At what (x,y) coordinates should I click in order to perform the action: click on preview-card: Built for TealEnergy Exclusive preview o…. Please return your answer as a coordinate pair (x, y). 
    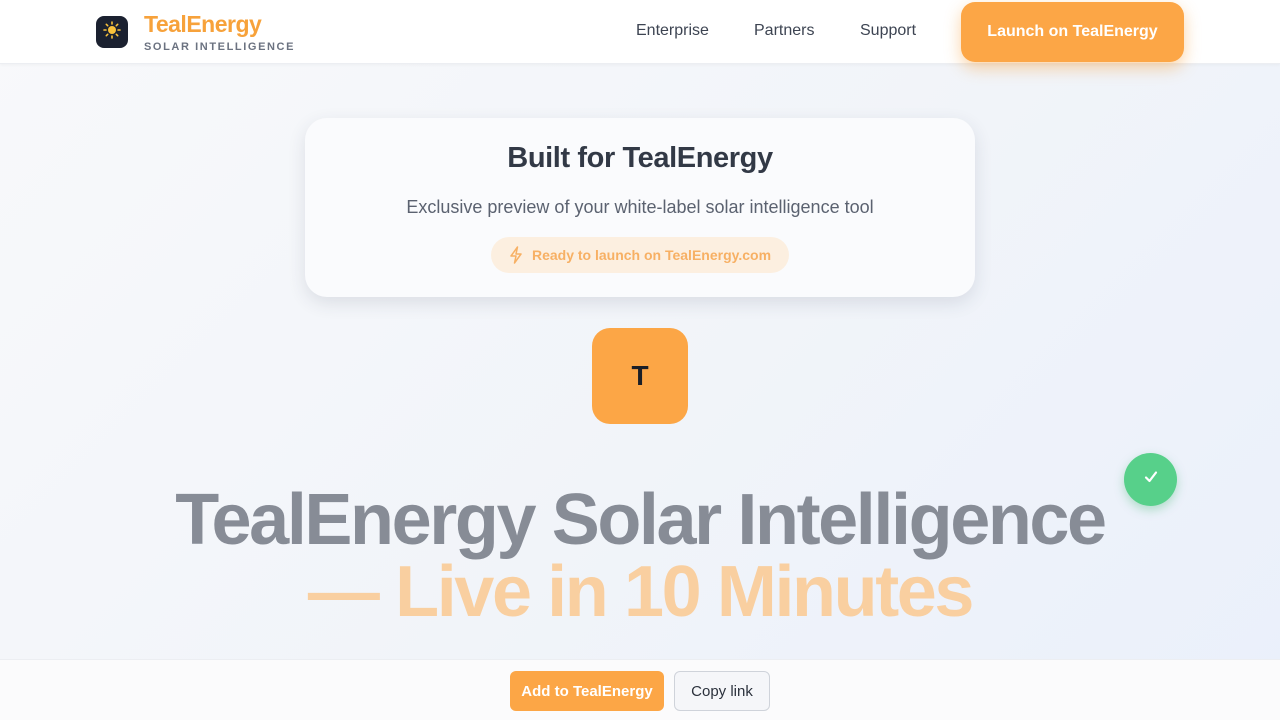
    Looking at the image, I should click on (640, 207).